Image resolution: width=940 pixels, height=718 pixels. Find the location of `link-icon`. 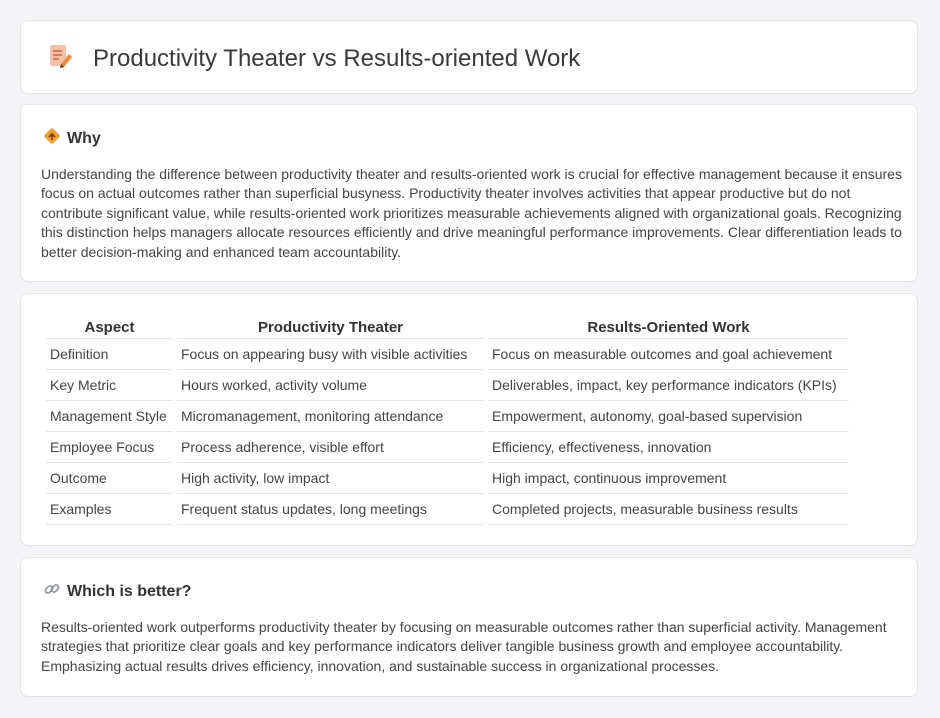

link-icon is located at coordinates (52, 591).